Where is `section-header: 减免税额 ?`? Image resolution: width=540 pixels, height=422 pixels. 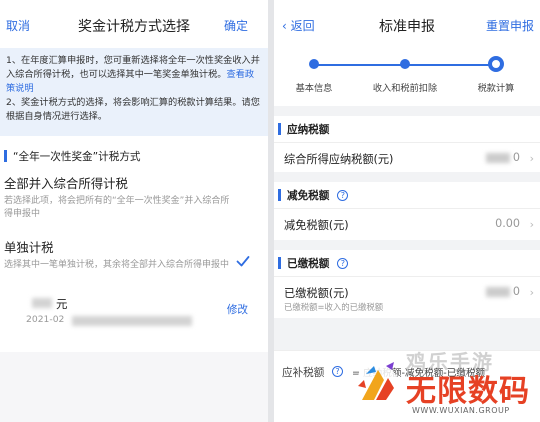
section-header: 减免税额 ? is located at coordinates (407, 195).